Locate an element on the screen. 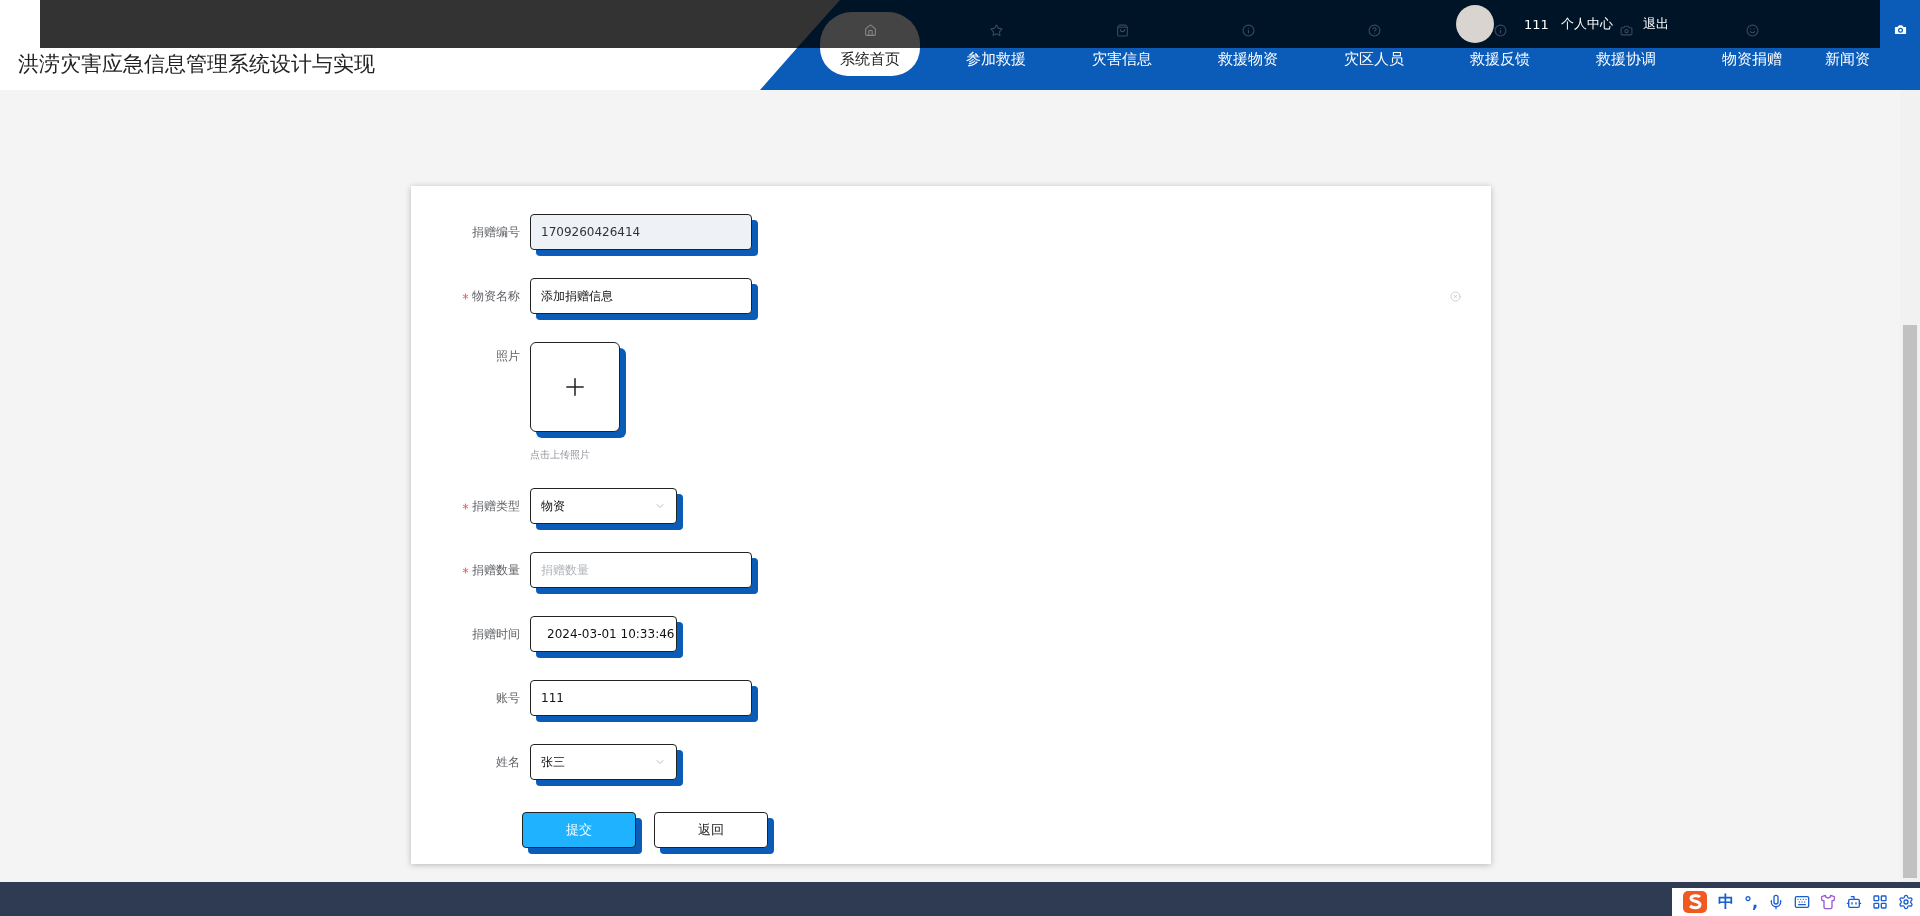  home-icon is located at coordinates (870, 30).